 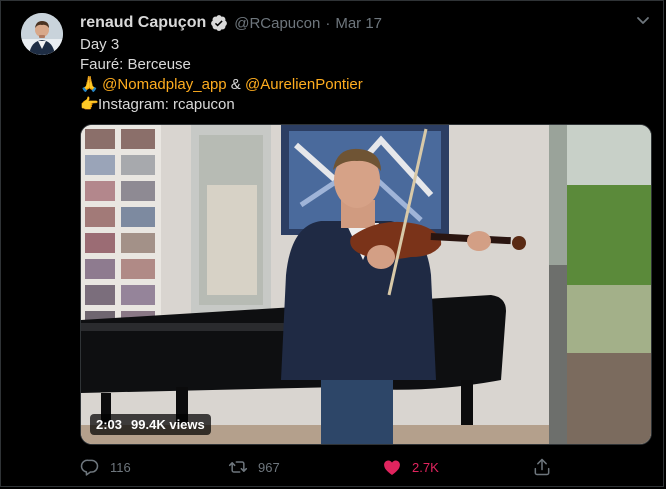 What do you see at coordinates (109, 424) in the screenshot?
I see `video-duration: 2:03` at bounding box center [109, 424].